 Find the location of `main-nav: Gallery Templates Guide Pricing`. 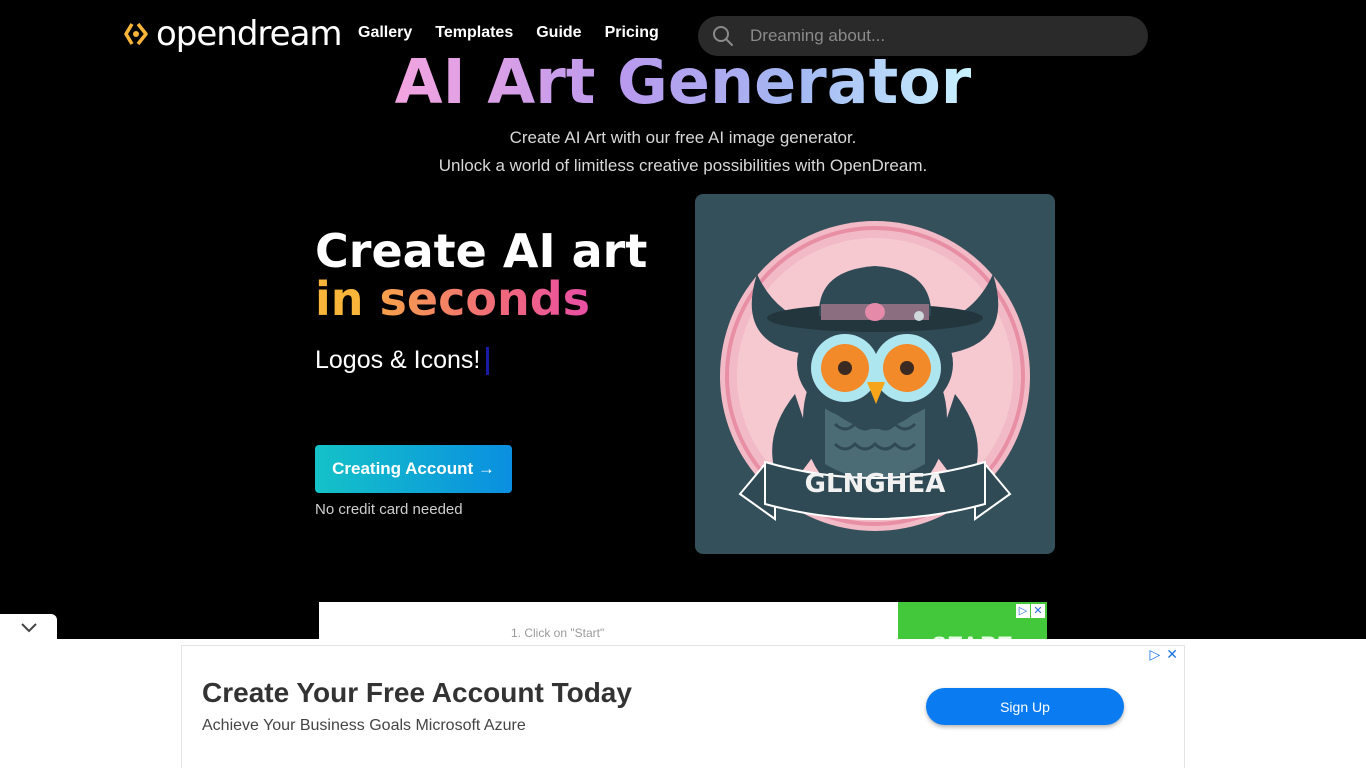

main-nav: Gallery Templates Guide Pricing is located at coordinates (508, 33).